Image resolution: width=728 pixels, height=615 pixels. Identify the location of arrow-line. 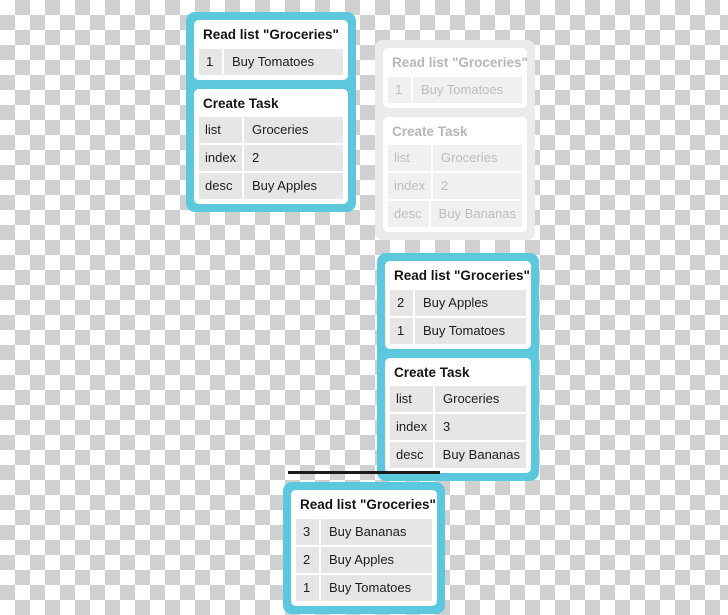
(364, 472).